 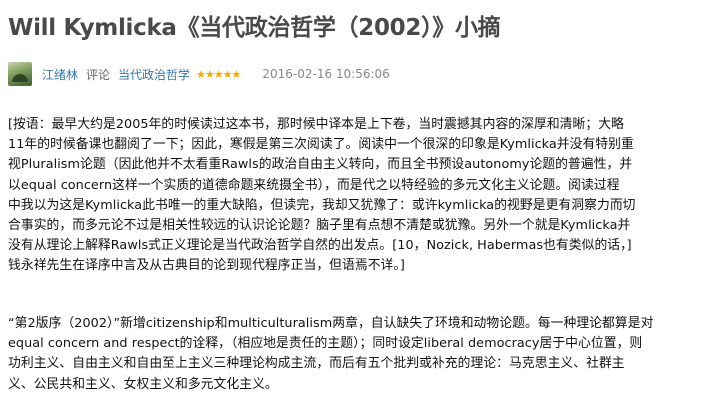 What do you see at coordinates (20, 74) in the screenshot?
I see `avatar` at bounding box center [20, 74].